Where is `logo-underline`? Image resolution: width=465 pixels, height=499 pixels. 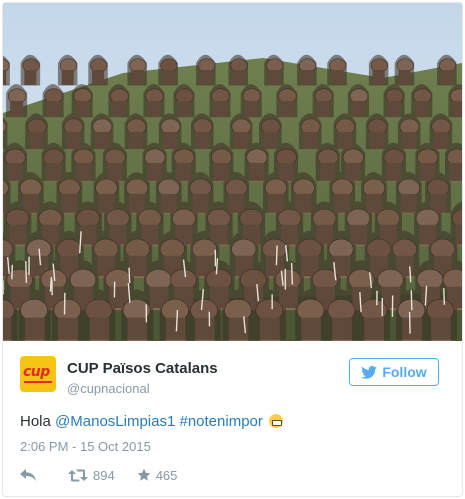 logo-underline is located at coordinates (38, 382).